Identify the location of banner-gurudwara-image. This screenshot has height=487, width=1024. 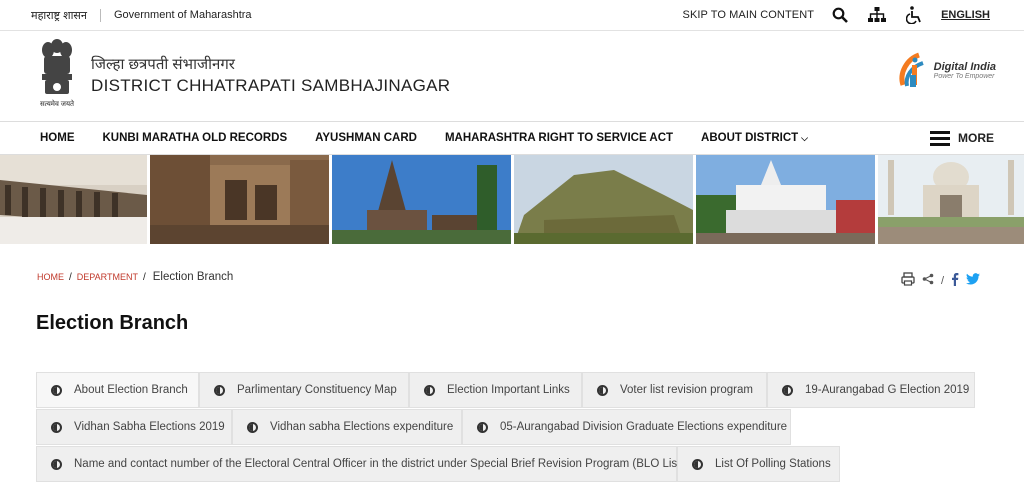
(785, 199).